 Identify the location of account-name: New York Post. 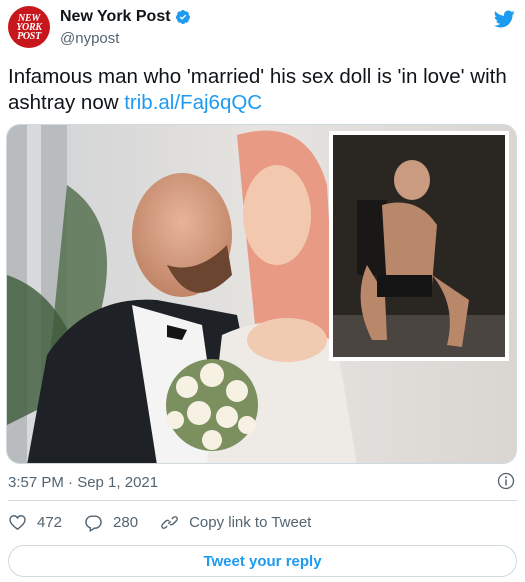
(115, 17).